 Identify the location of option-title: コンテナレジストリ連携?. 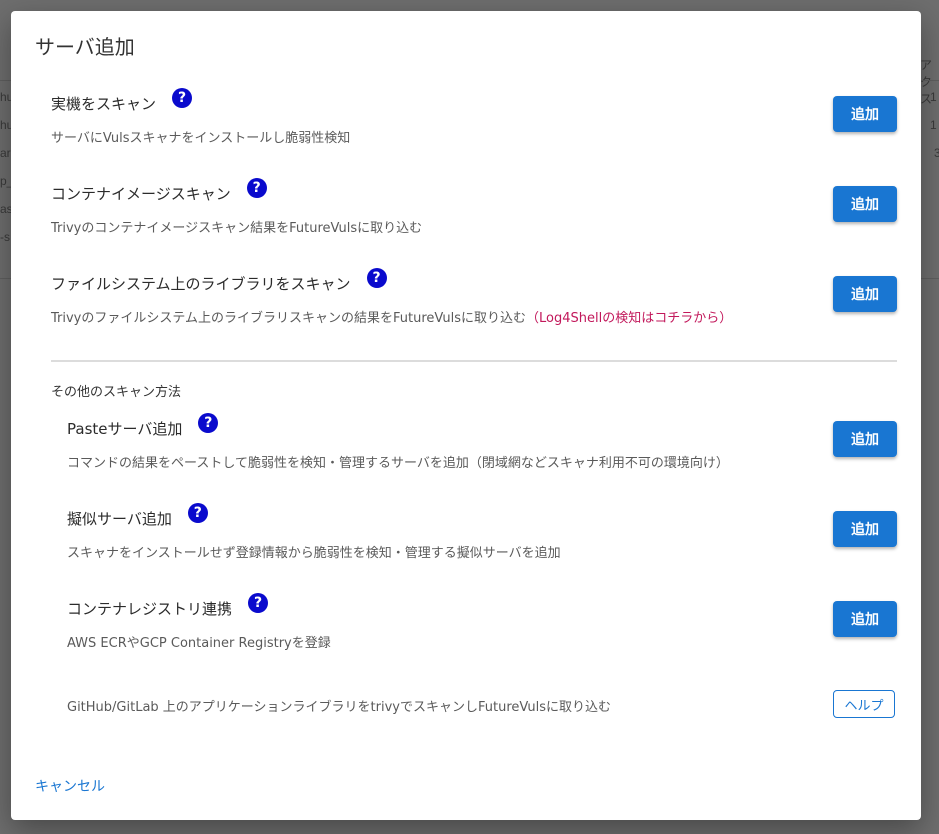
(168, 606).